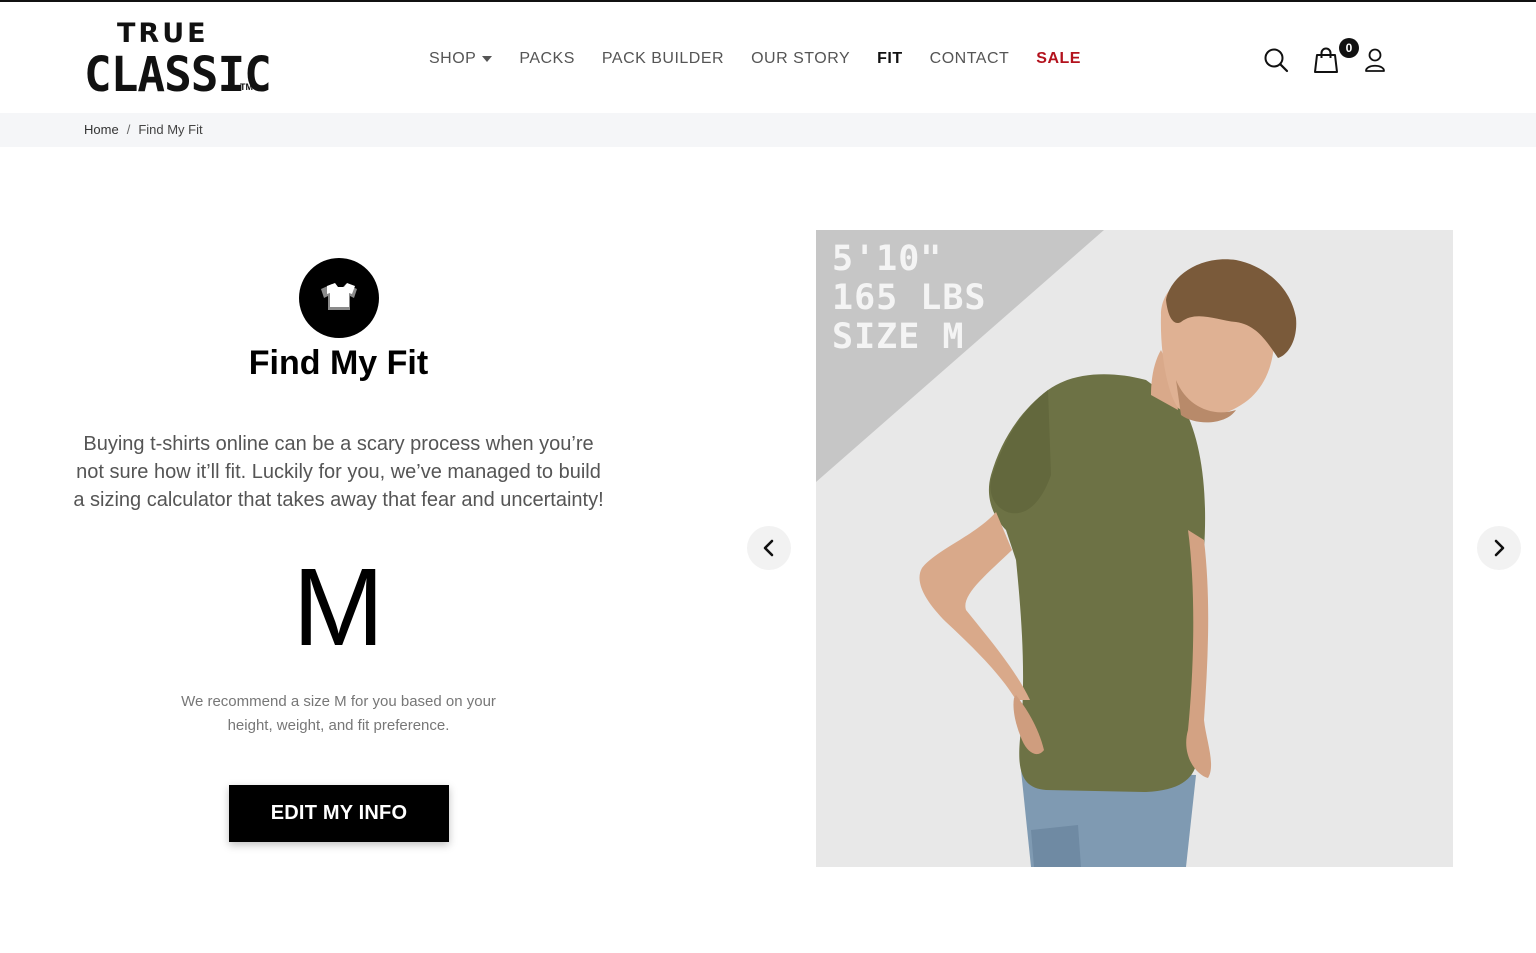  I want to click on brand-logo: TRUE CLASSIC TM, so click(178, 59).